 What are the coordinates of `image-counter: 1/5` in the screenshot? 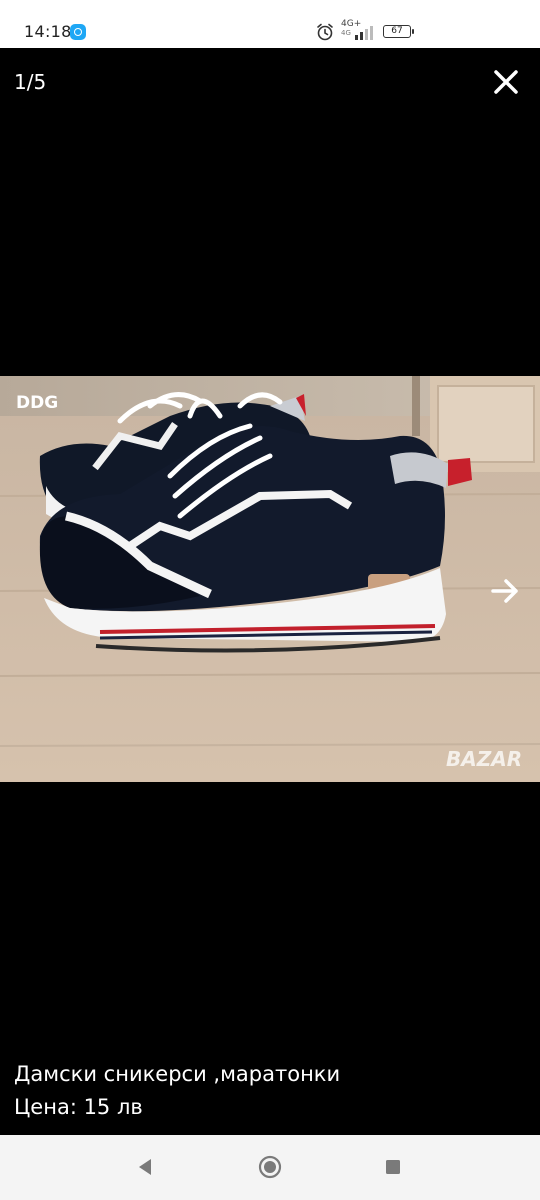 It's located at (30, 82).